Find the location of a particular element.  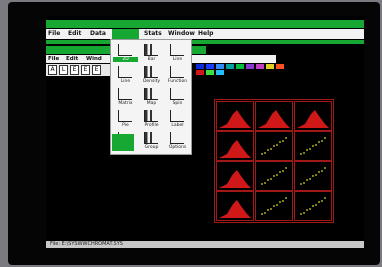

menu-edit: Edit is located at coordinates (74, 34).